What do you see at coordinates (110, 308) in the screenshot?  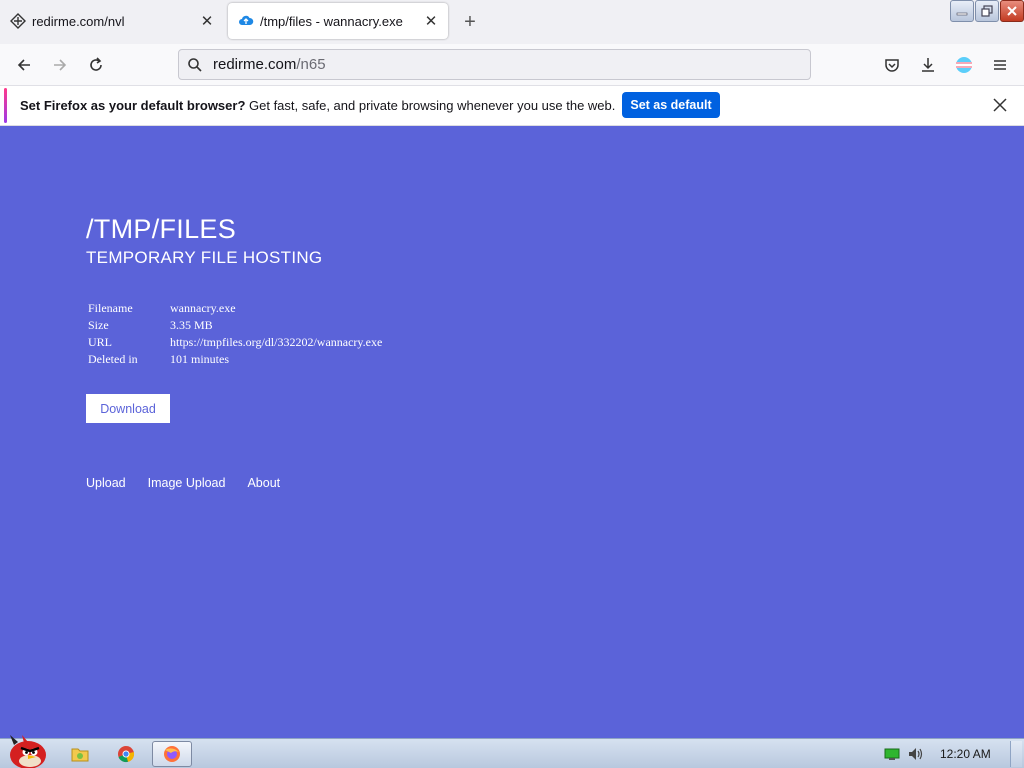 I see `info-key: Filename` at bounding box center [110, 308].